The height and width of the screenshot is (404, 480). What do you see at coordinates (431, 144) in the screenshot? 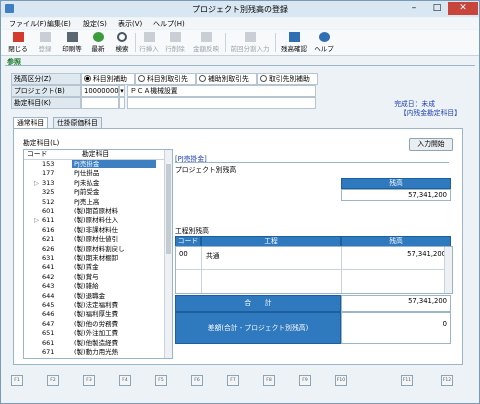
I see `input-start-button: 入力開始` at bounding box center [431, 144].